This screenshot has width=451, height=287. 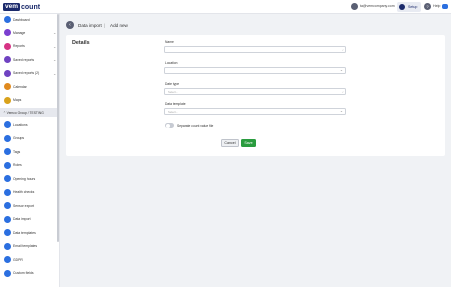 What do you see at coordinates (25, 246) in the screenshot?
I see `sidebar-item-label: Email templates` at bounding box center [25, 246].